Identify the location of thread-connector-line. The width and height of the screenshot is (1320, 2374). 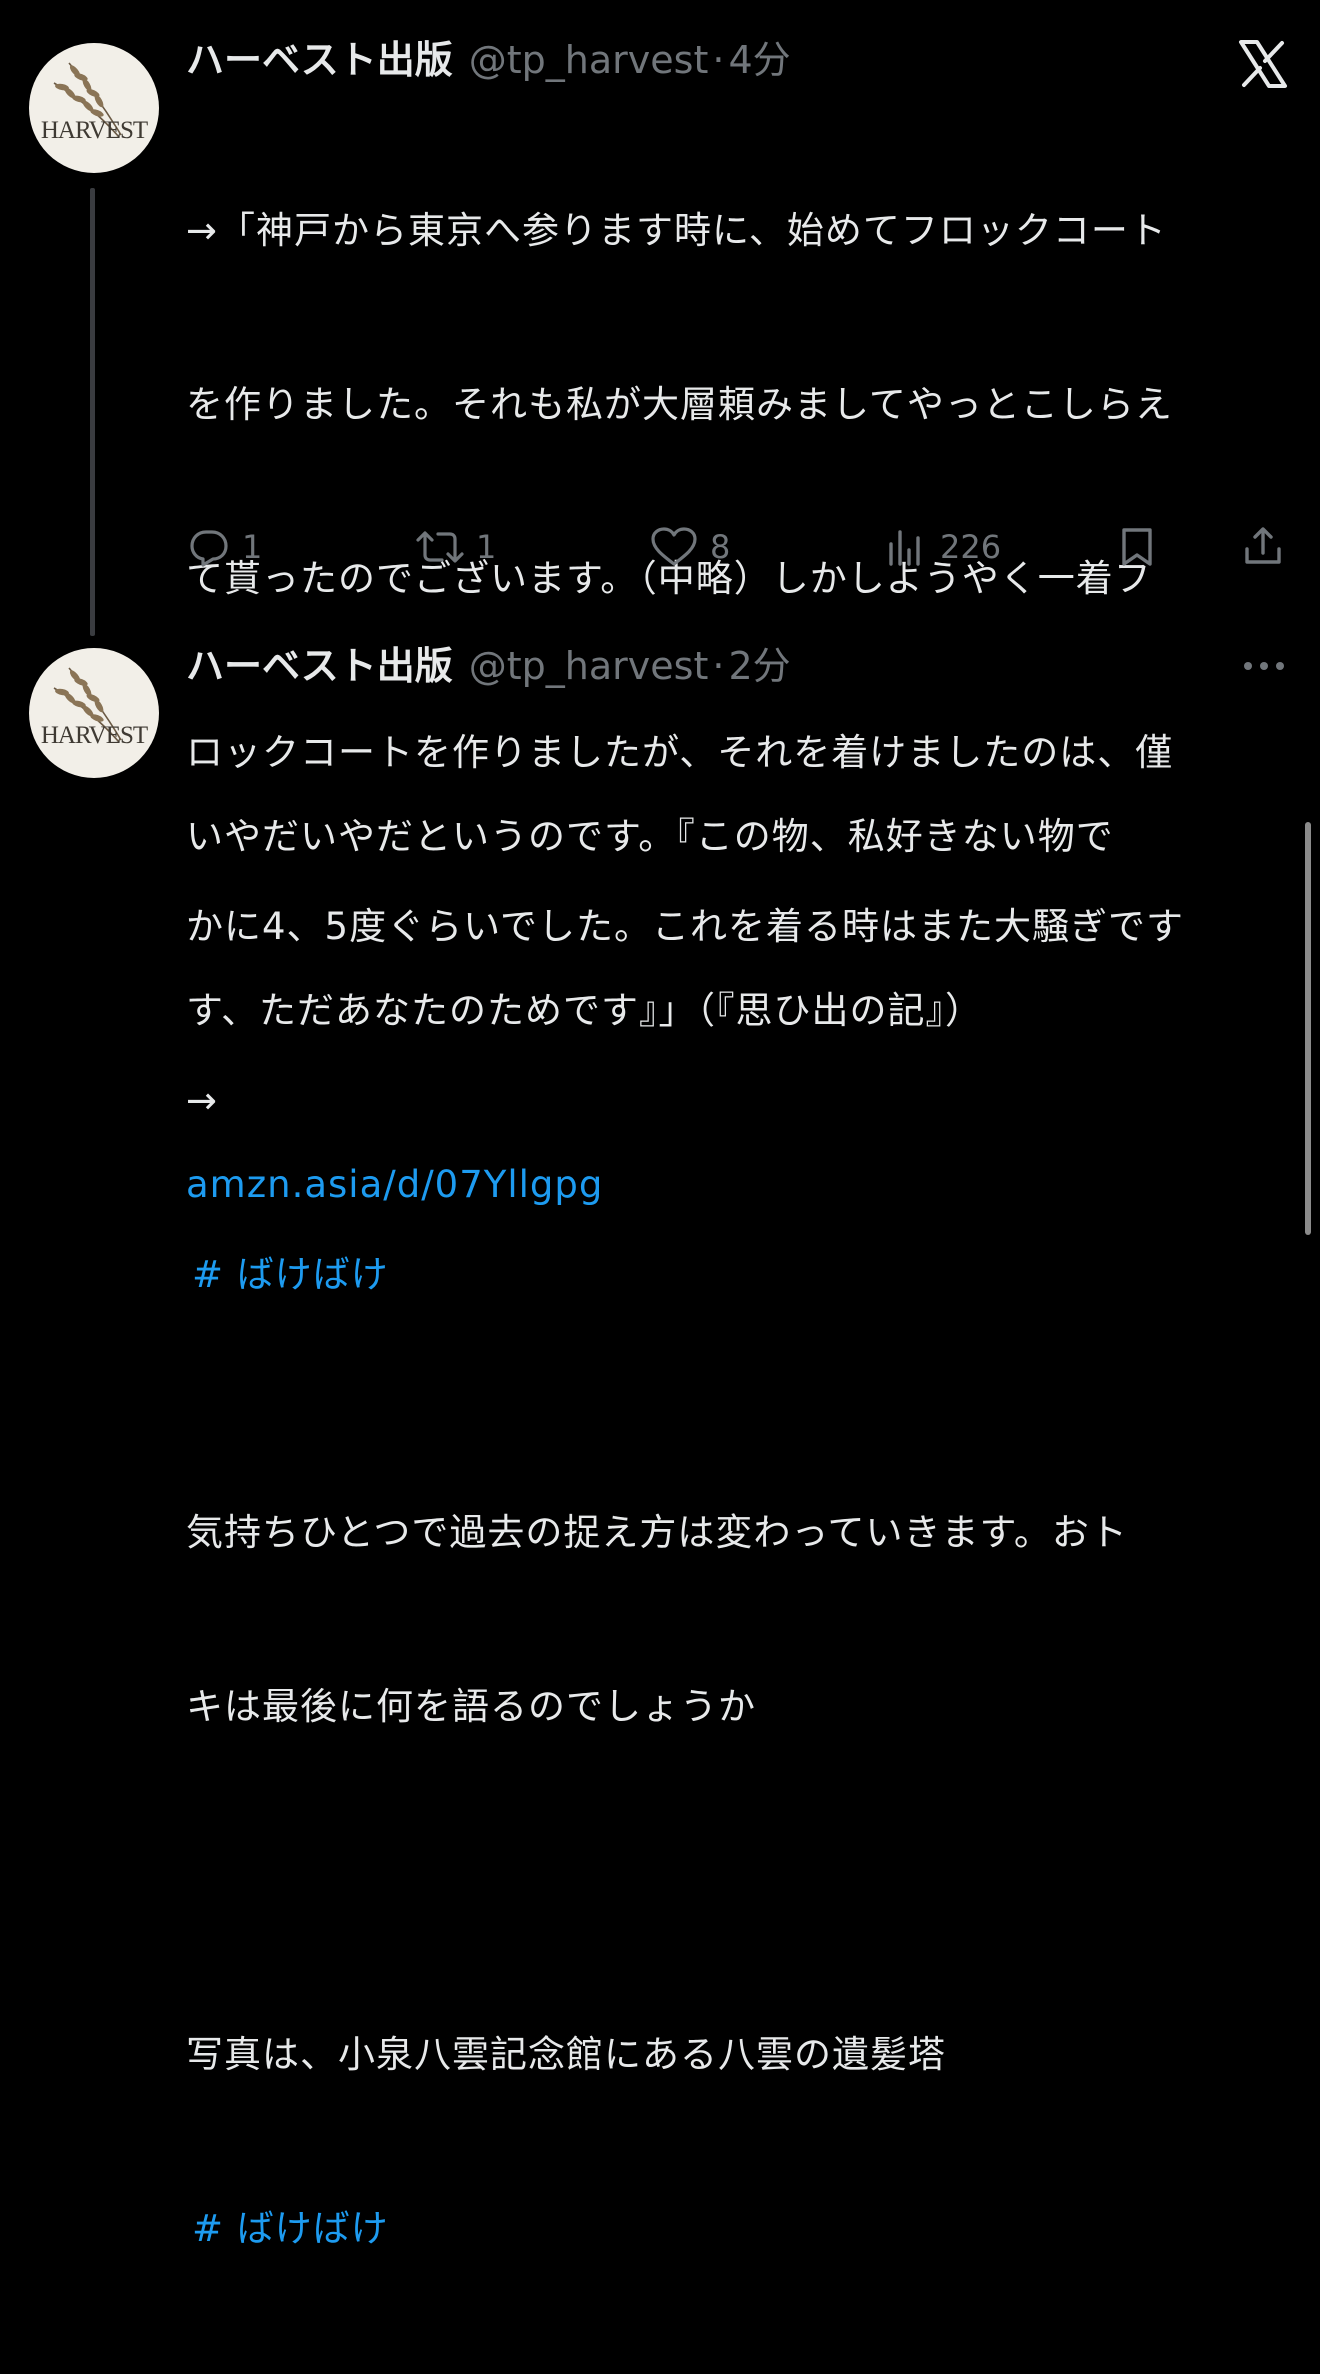
(92, 412).